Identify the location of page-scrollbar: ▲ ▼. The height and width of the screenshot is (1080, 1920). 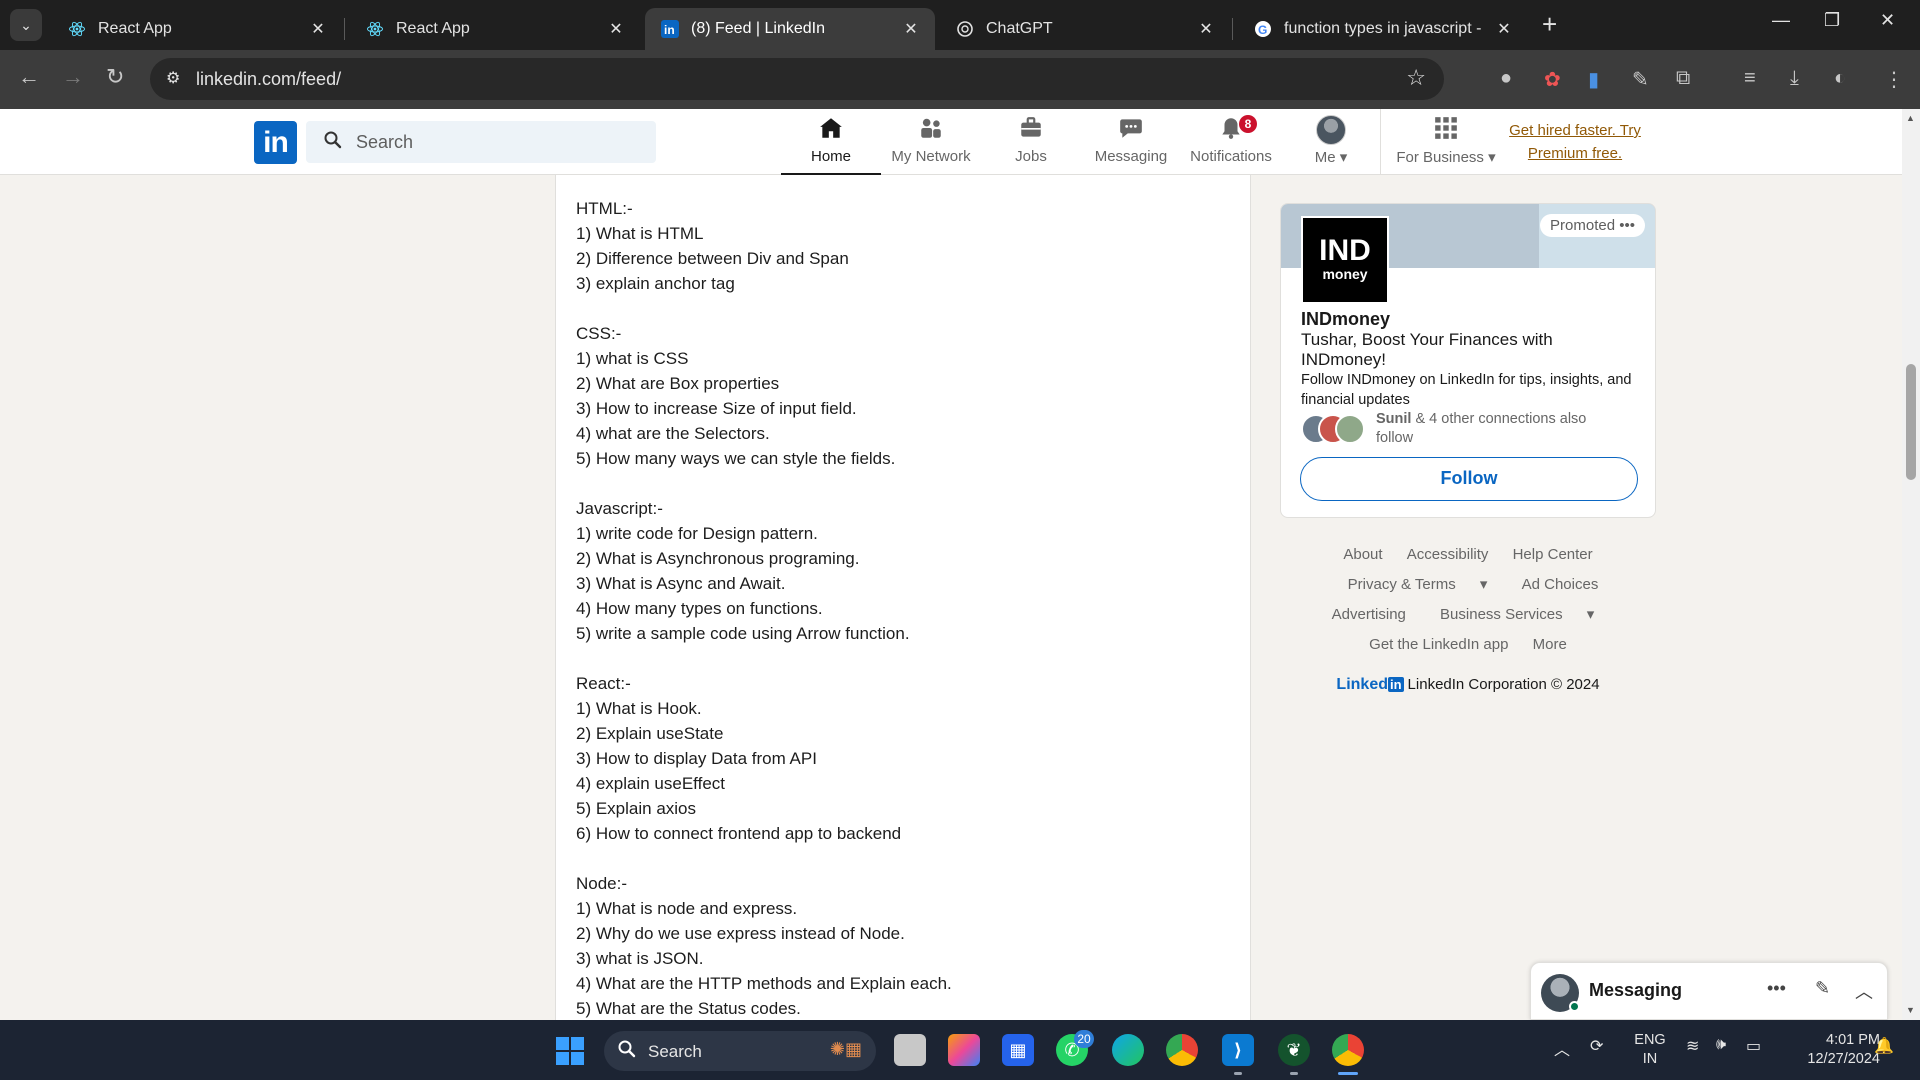
(1911, 564).